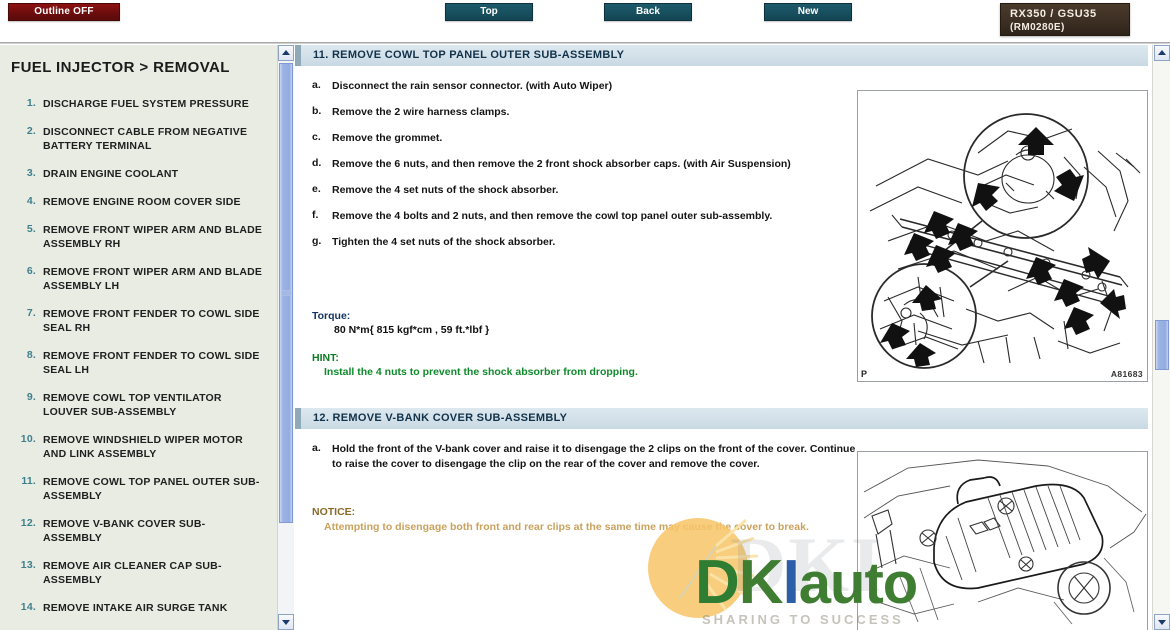 Image resolution: width=1170 pixels, height=630 pixels. What do you see at coordinates (864, 374) in the screenshot?
I see `figure-page-mark: P` at bounding box center [864, 374].